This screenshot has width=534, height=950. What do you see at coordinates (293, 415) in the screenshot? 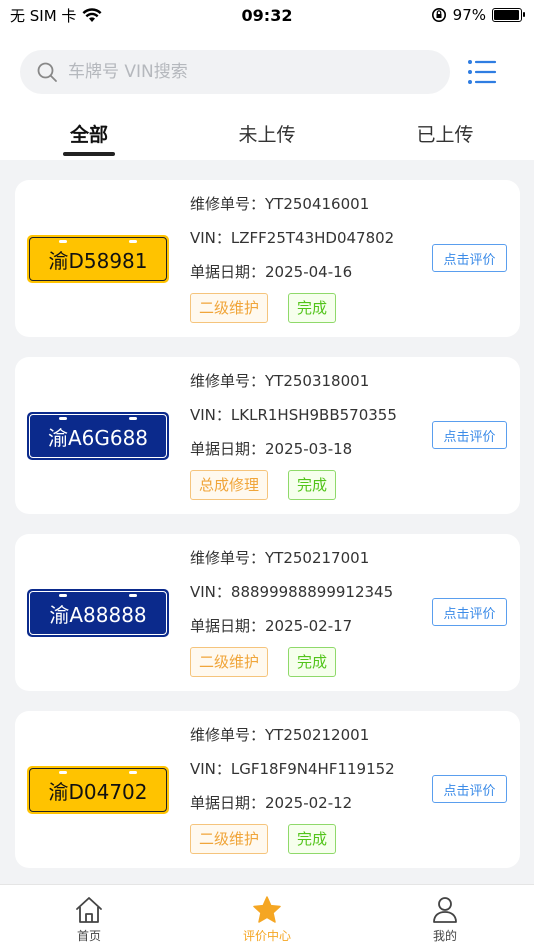
I see `vin-number: VIN：LKLR1HSH9BB570355` at bounding box center [293, 415].